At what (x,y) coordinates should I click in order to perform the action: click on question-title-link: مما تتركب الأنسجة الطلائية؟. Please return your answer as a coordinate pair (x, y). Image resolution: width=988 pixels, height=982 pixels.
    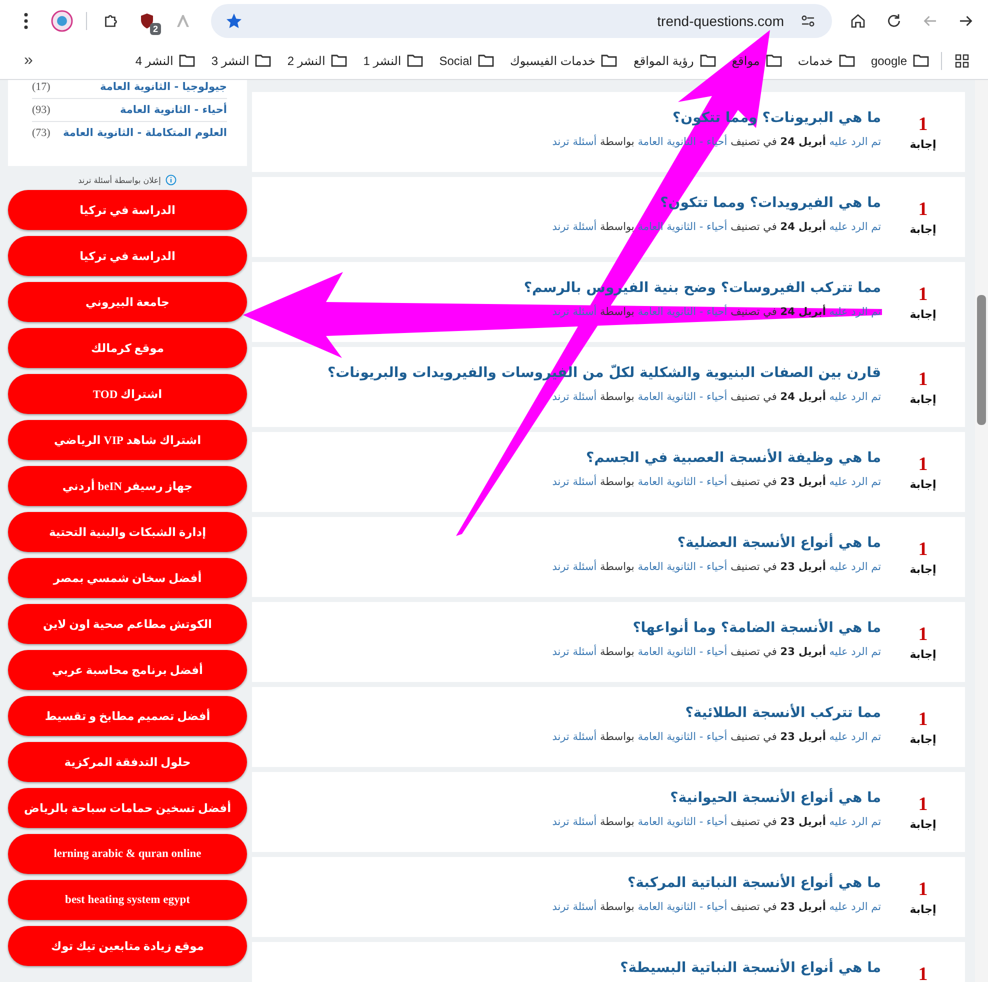
    Looking at the image, I should click on (783, 713).